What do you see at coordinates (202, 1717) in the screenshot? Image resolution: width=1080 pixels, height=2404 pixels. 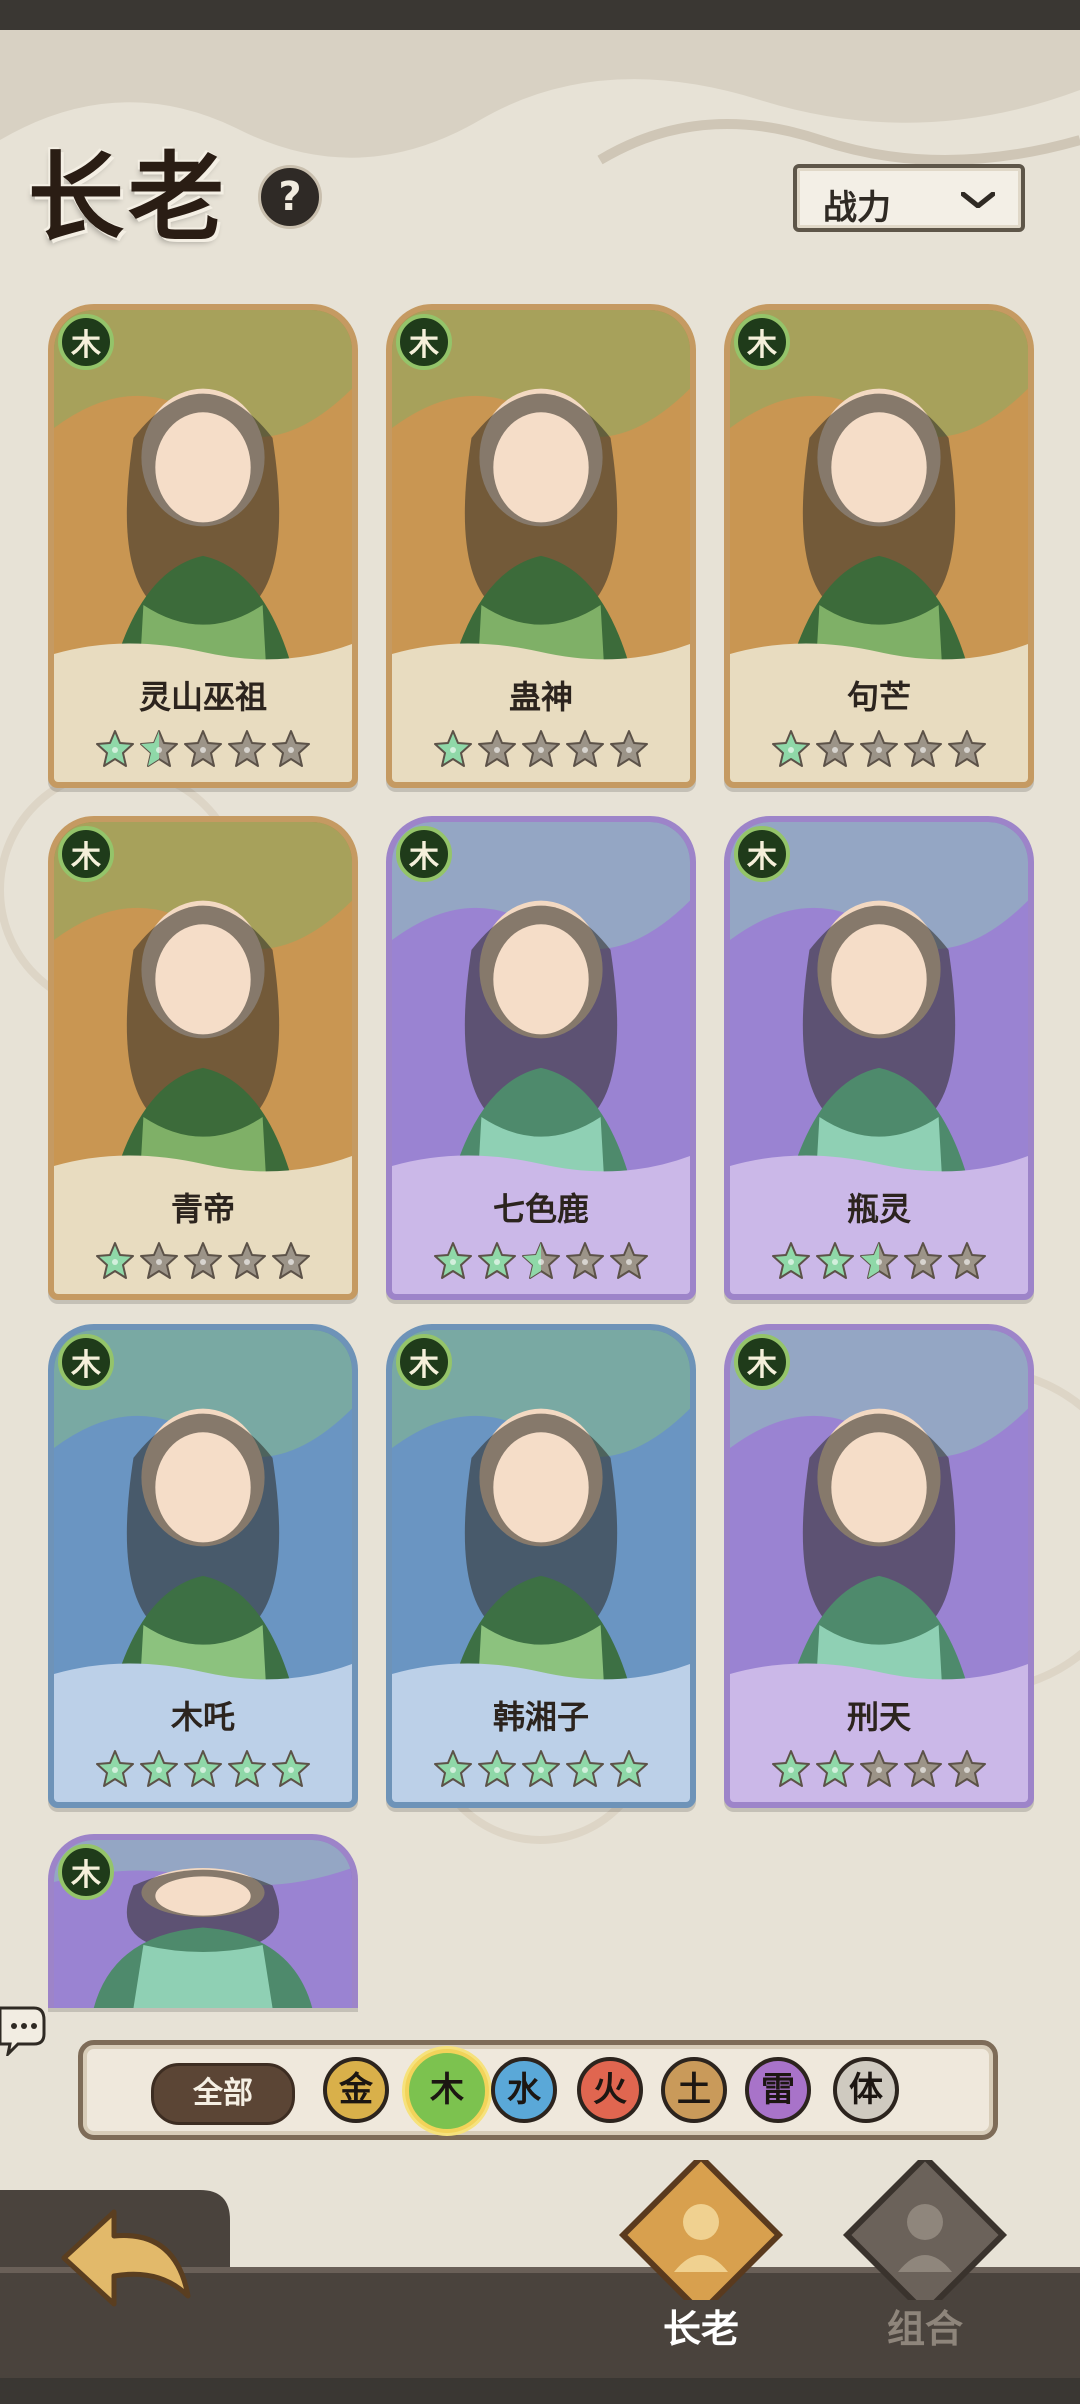 I see `hero-name: 木吒` at bounding box center [202, 1717].